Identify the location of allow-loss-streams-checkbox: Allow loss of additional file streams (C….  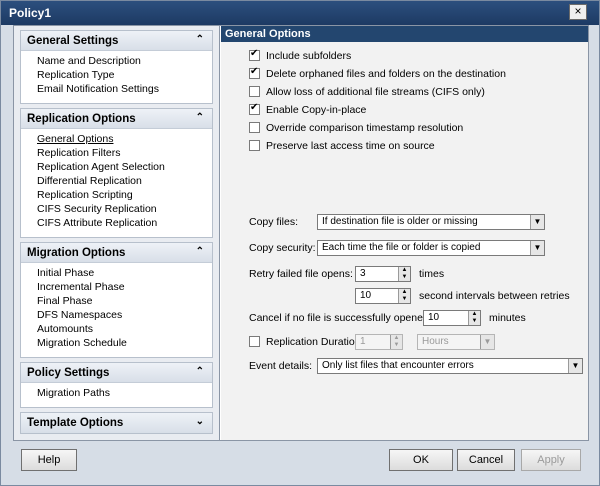
(367, 94).